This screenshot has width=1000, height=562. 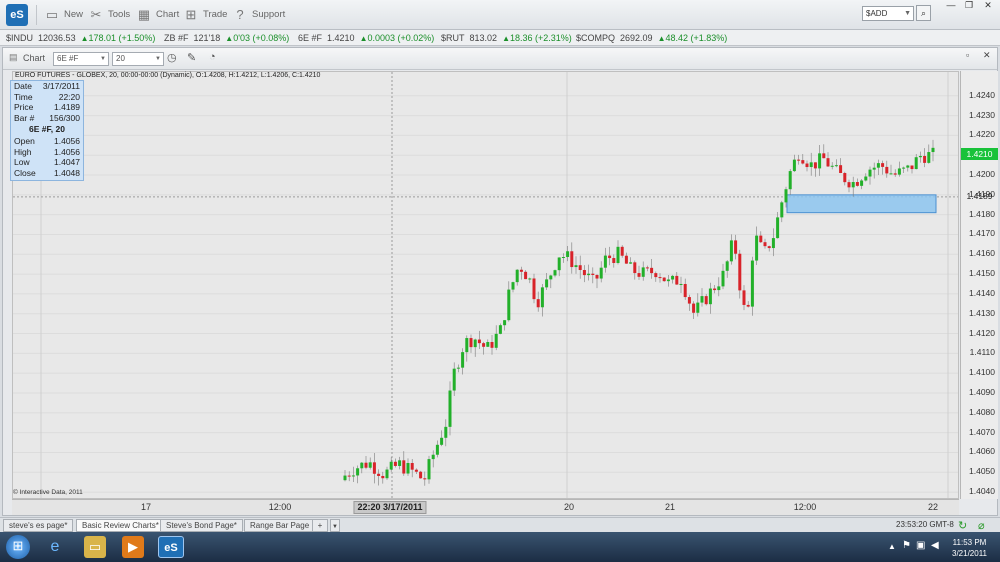 I want to click on ticker-item: 6E #F 1.4210 ▲0.0003 (+0.02%), so click(x=366, y=38).